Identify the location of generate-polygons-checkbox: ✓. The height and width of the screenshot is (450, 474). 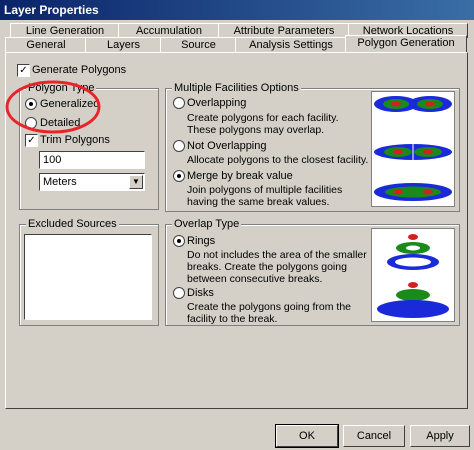
(23, 70).